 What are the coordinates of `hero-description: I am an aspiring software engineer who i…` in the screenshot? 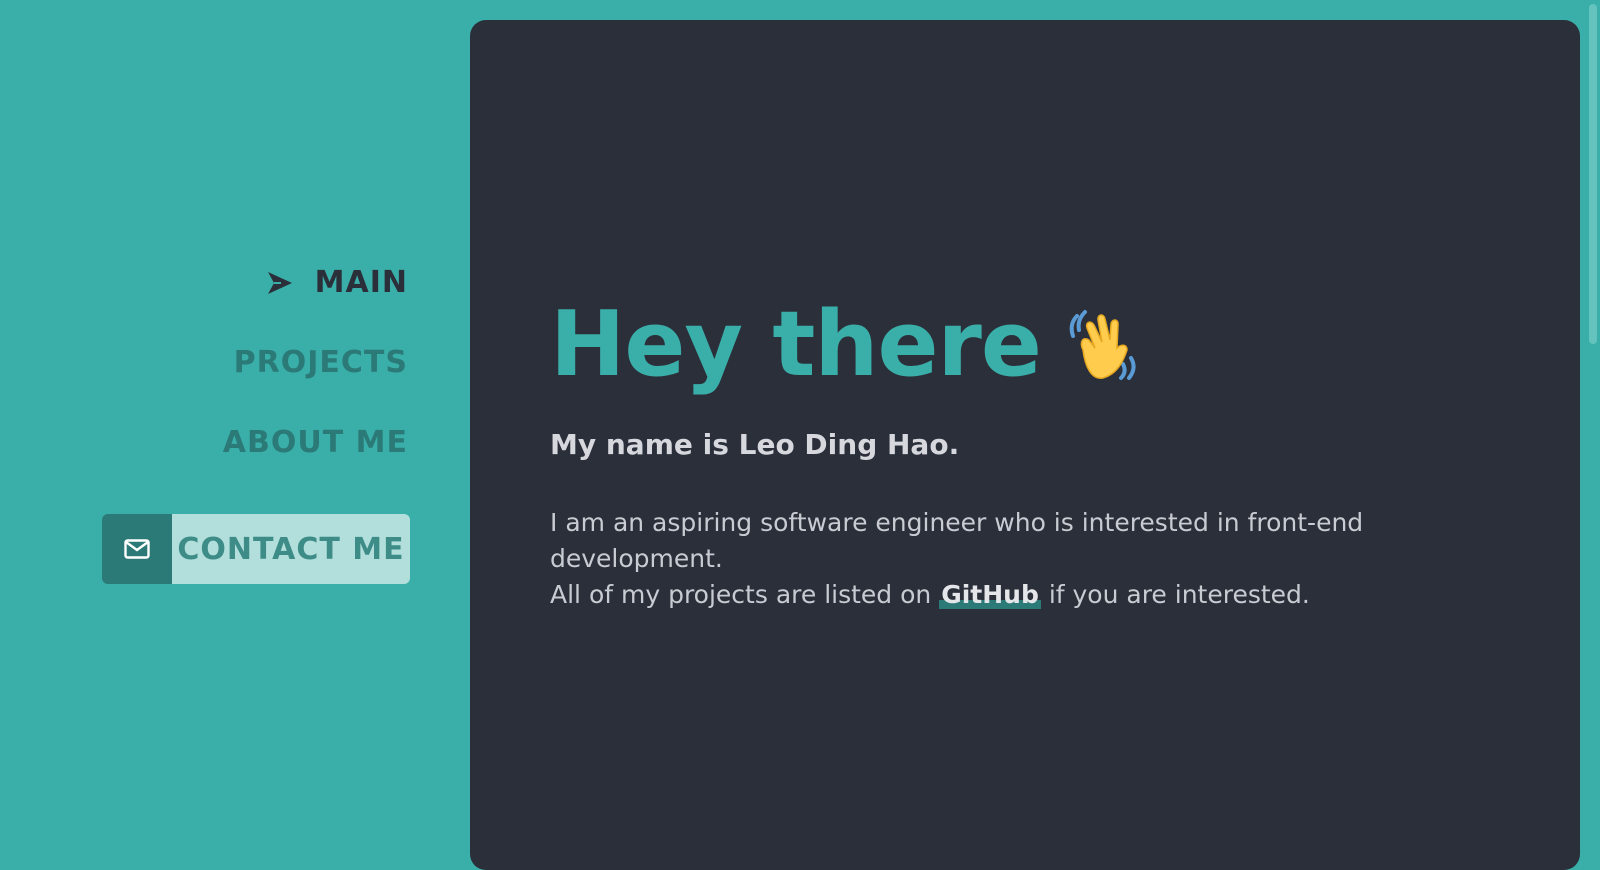 It's located at (1000, 559).